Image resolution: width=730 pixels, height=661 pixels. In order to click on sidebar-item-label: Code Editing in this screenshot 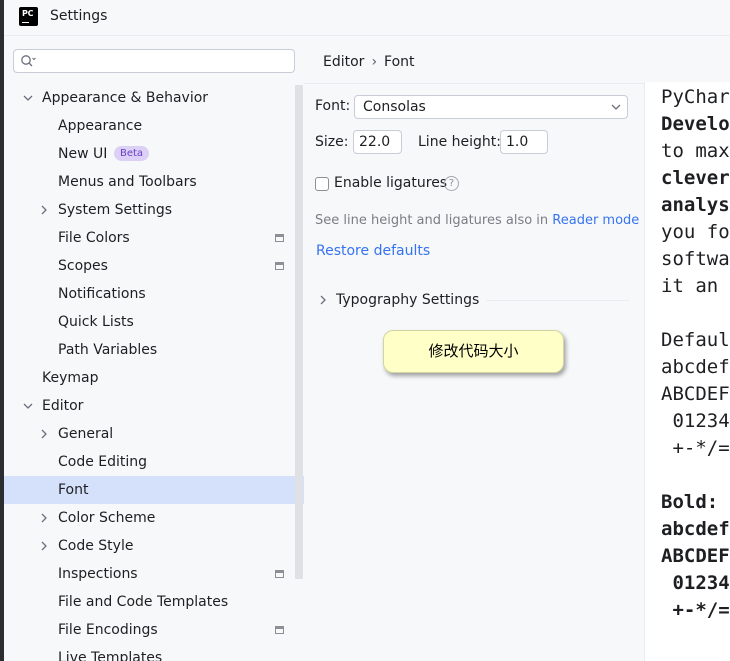, I will do `click(103, 462)`.